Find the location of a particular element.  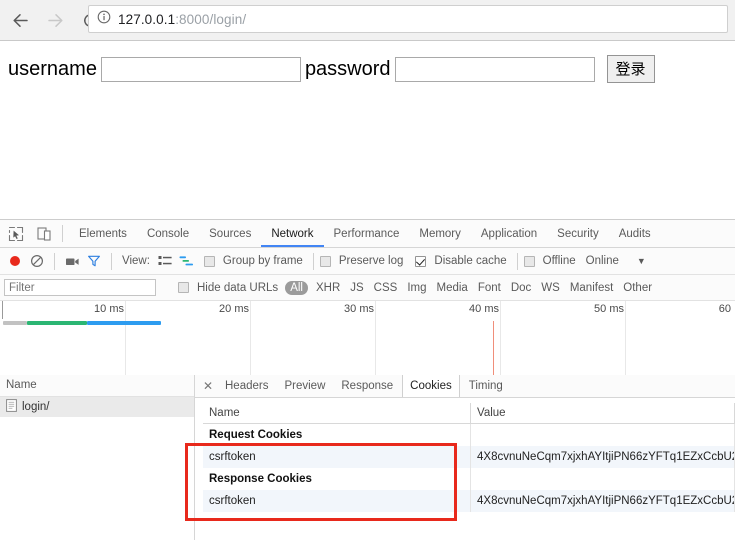

preserve-log-control: Preserve log is located at coordinates (363, 261).